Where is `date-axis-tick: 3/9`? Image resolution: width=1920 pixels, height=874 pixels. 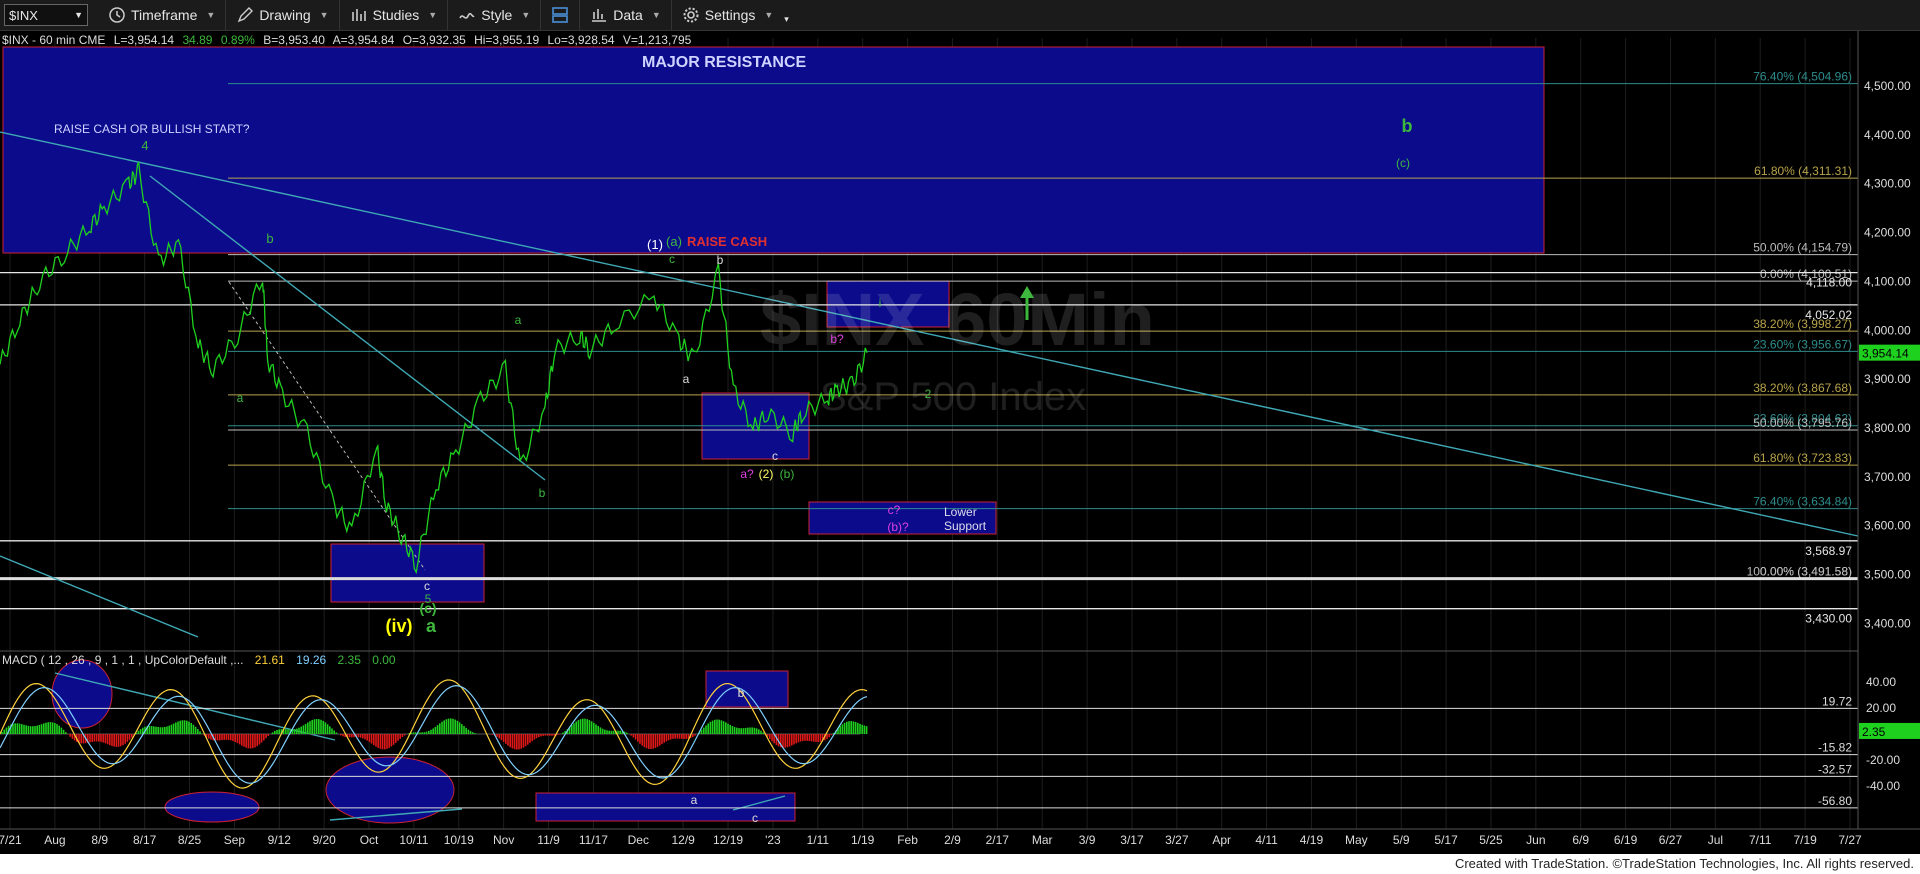
date-axis-tick: 3/9 is located at coordinates (1087, 840).